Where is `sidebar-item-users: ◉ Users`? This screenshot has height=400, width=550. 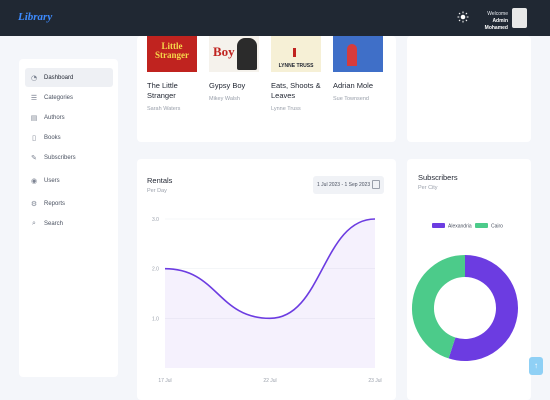 sidebar-item-users: ◉ Users is located at coordinates (69, 180).